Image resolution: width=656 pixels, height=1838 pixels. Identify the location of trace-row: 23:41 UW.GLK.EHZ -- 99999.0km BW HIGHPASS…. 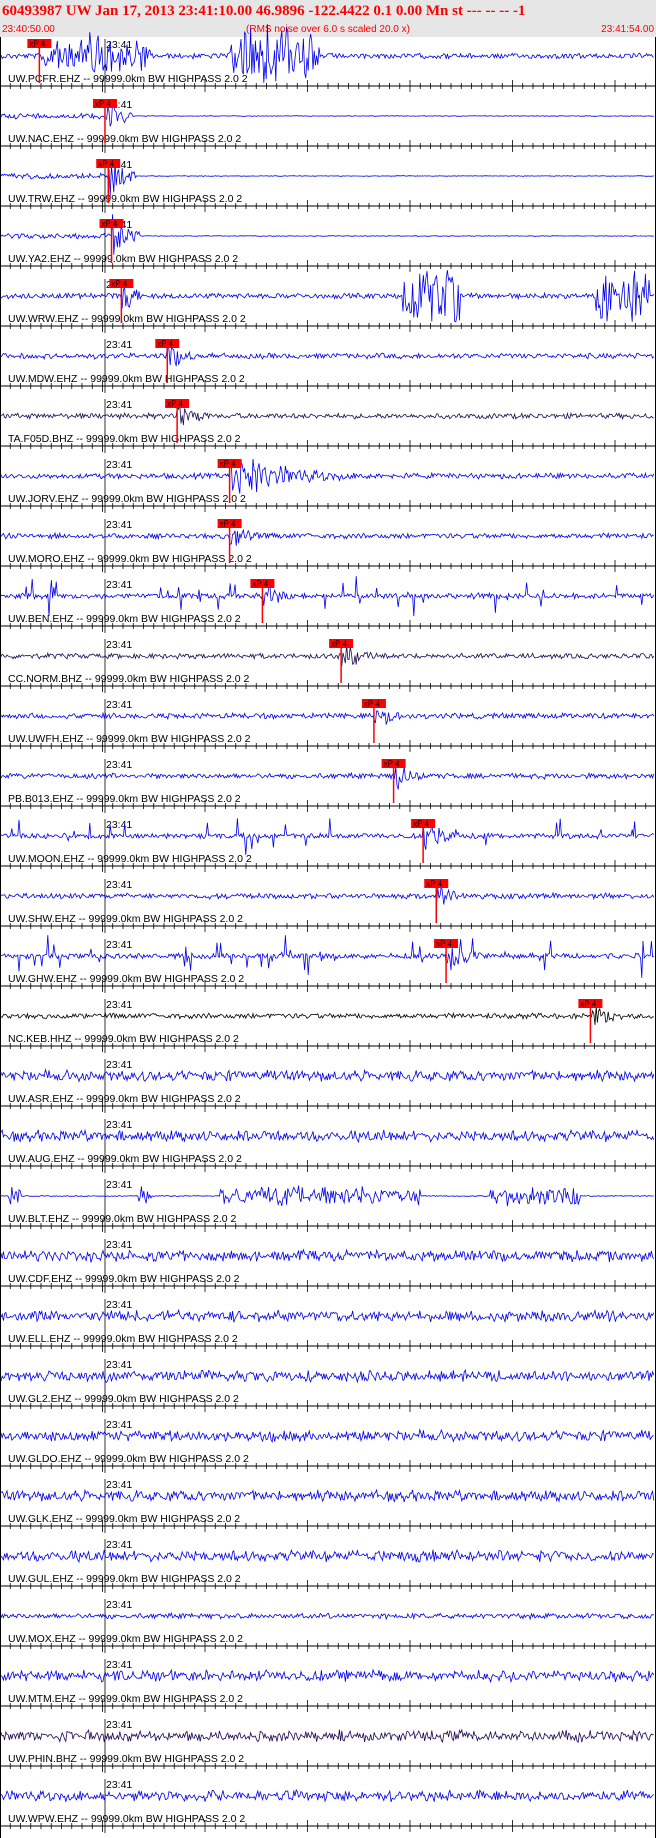
(328, 1506).